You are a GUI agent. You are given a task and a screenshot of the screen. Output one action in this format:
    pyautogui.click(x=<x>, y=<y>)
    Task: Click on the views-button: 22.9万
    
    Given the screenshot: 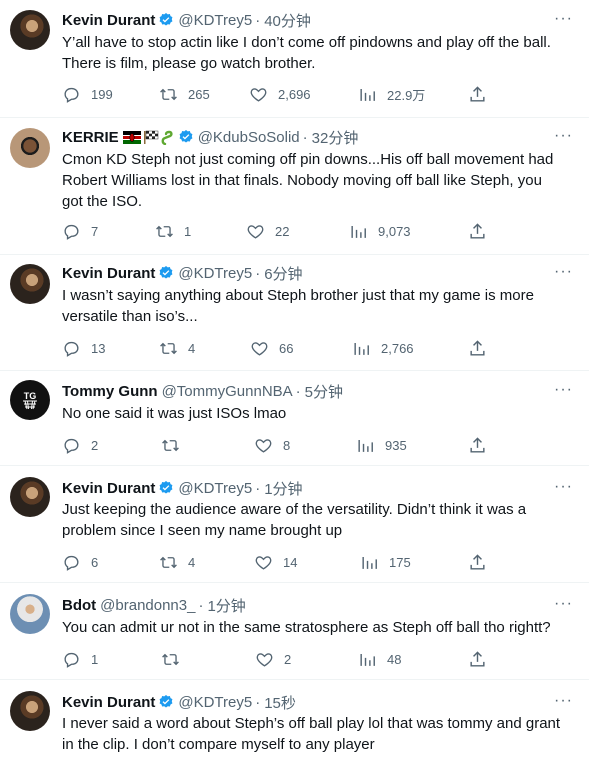 What is the action you would take?
    pyautogui.click(x=391, y=94)
    